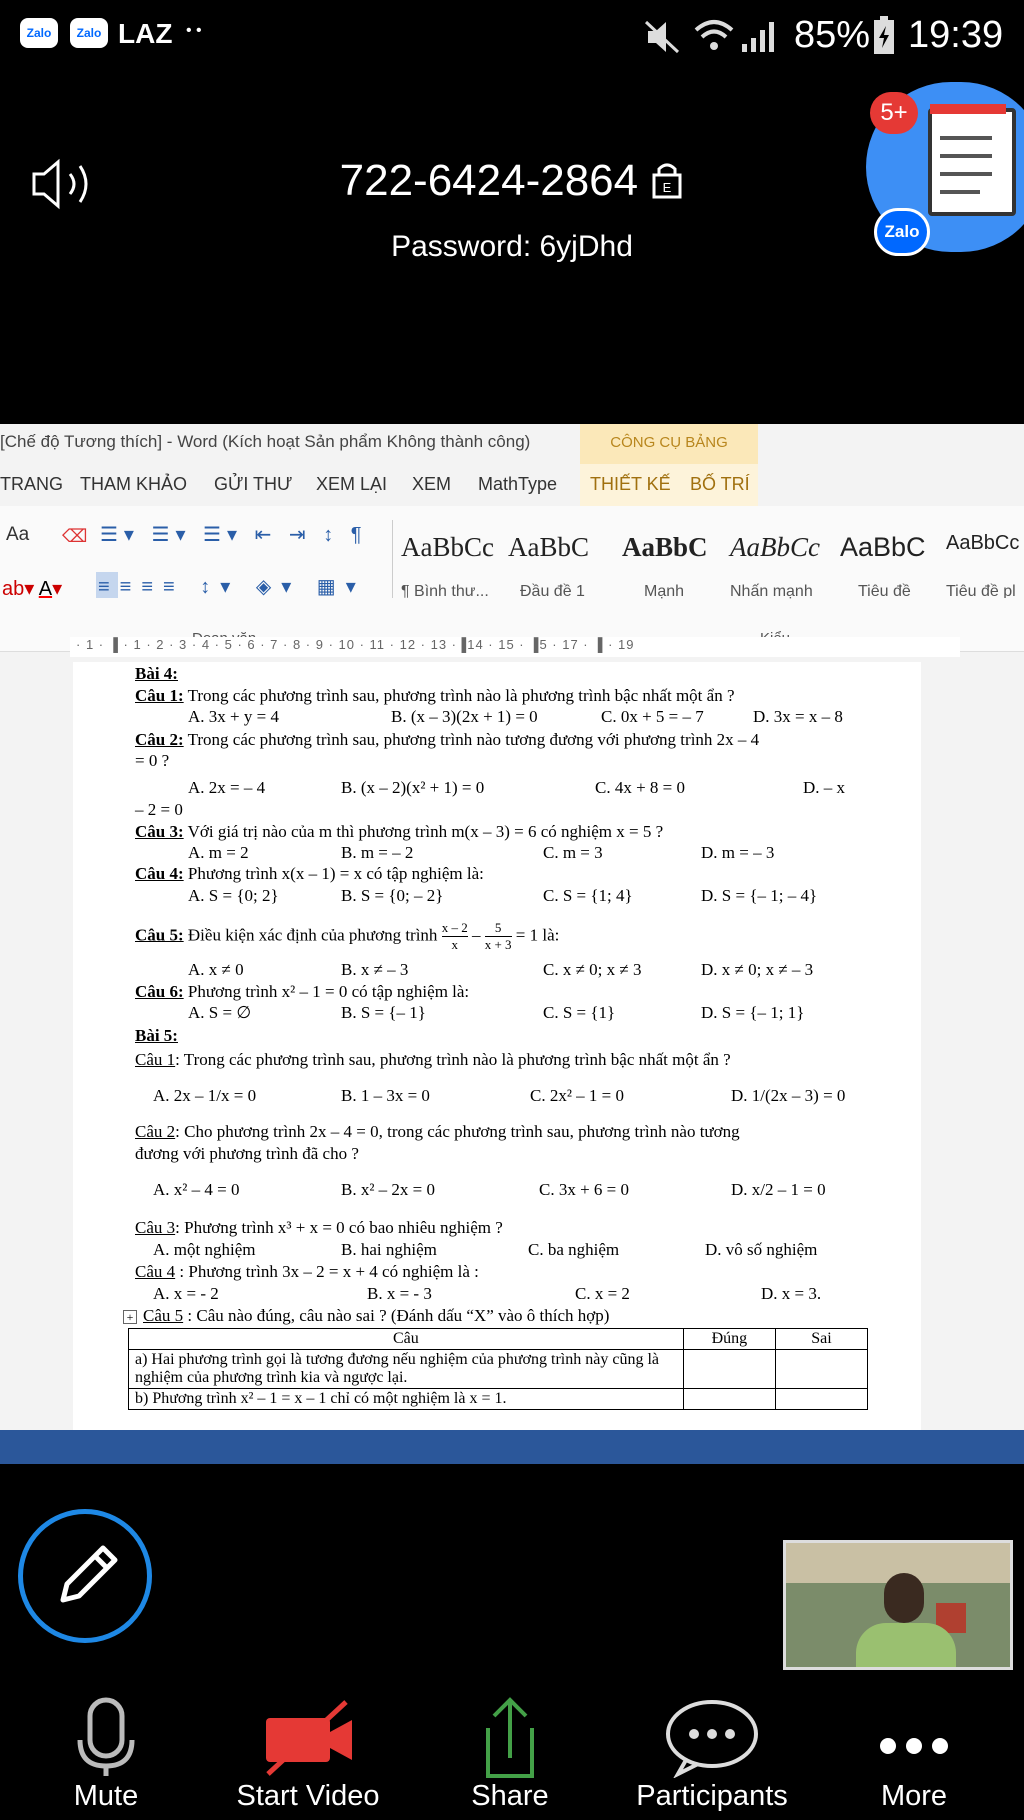 The image size is (1024, 1820). Describe the element at coordinates (489, 180) in the screenshot. I see `meeting-id-text: 722-6424-2864` at that location.